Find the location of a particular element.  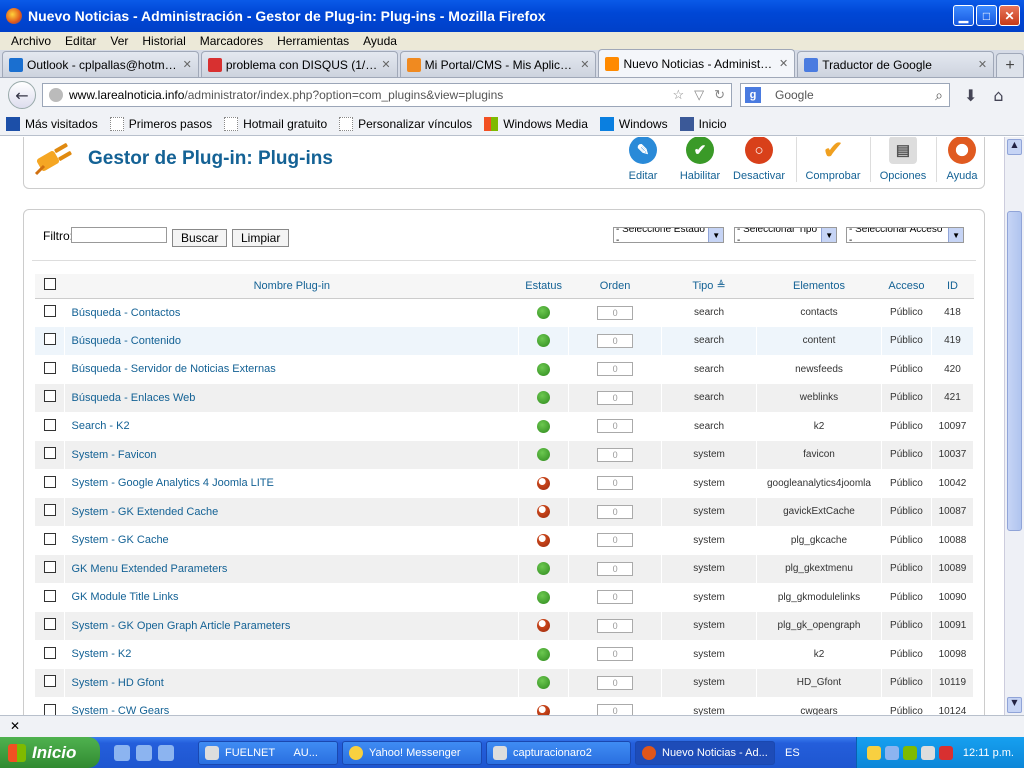

vertical-scrollbar: ▲ ▼ is located at coordinates (1014, 426).